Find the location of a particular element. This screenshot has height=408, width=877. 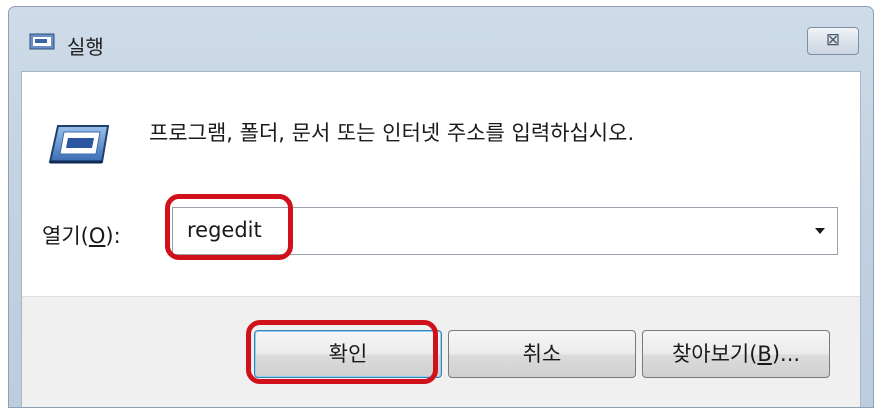

cancel-button: 취소 is located at coordinates (542, 354).